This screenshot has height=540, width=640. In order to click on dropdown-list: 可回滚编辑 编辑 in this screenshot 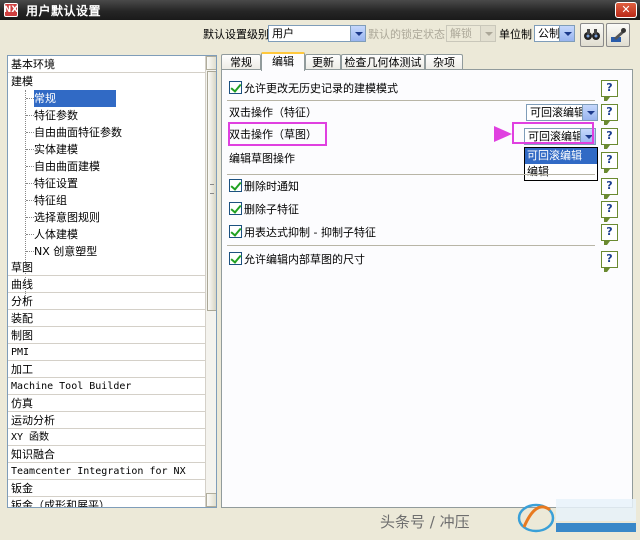, I will do `click(561, 164)`.